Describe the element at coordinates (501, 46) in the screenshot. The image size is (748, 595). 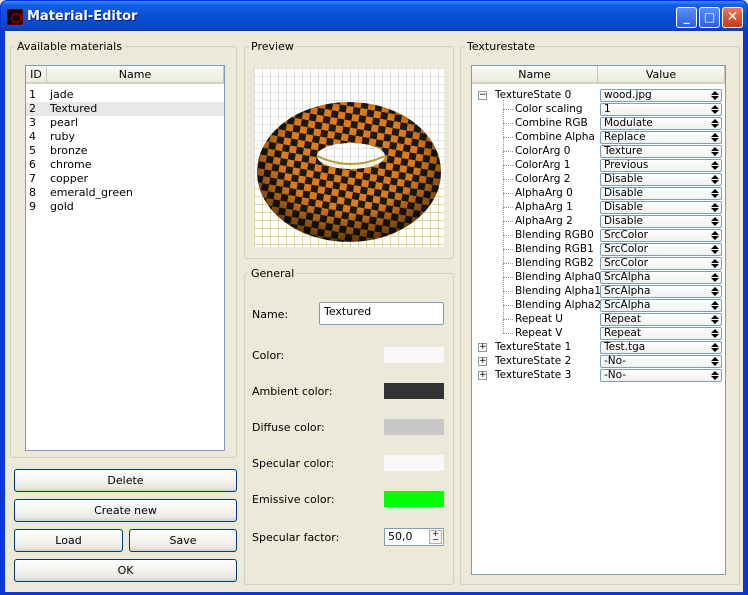
I see `texturestate-label: Texturestate` at that location.